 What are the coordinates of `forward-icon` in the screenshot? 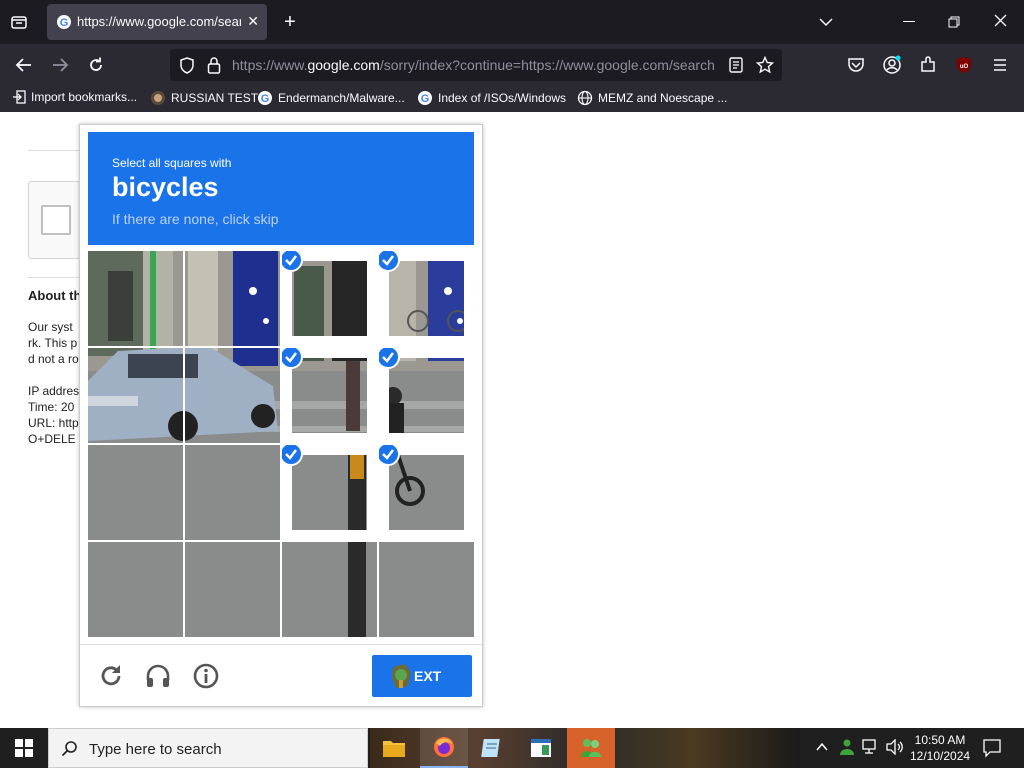 It's located at (60, 65).